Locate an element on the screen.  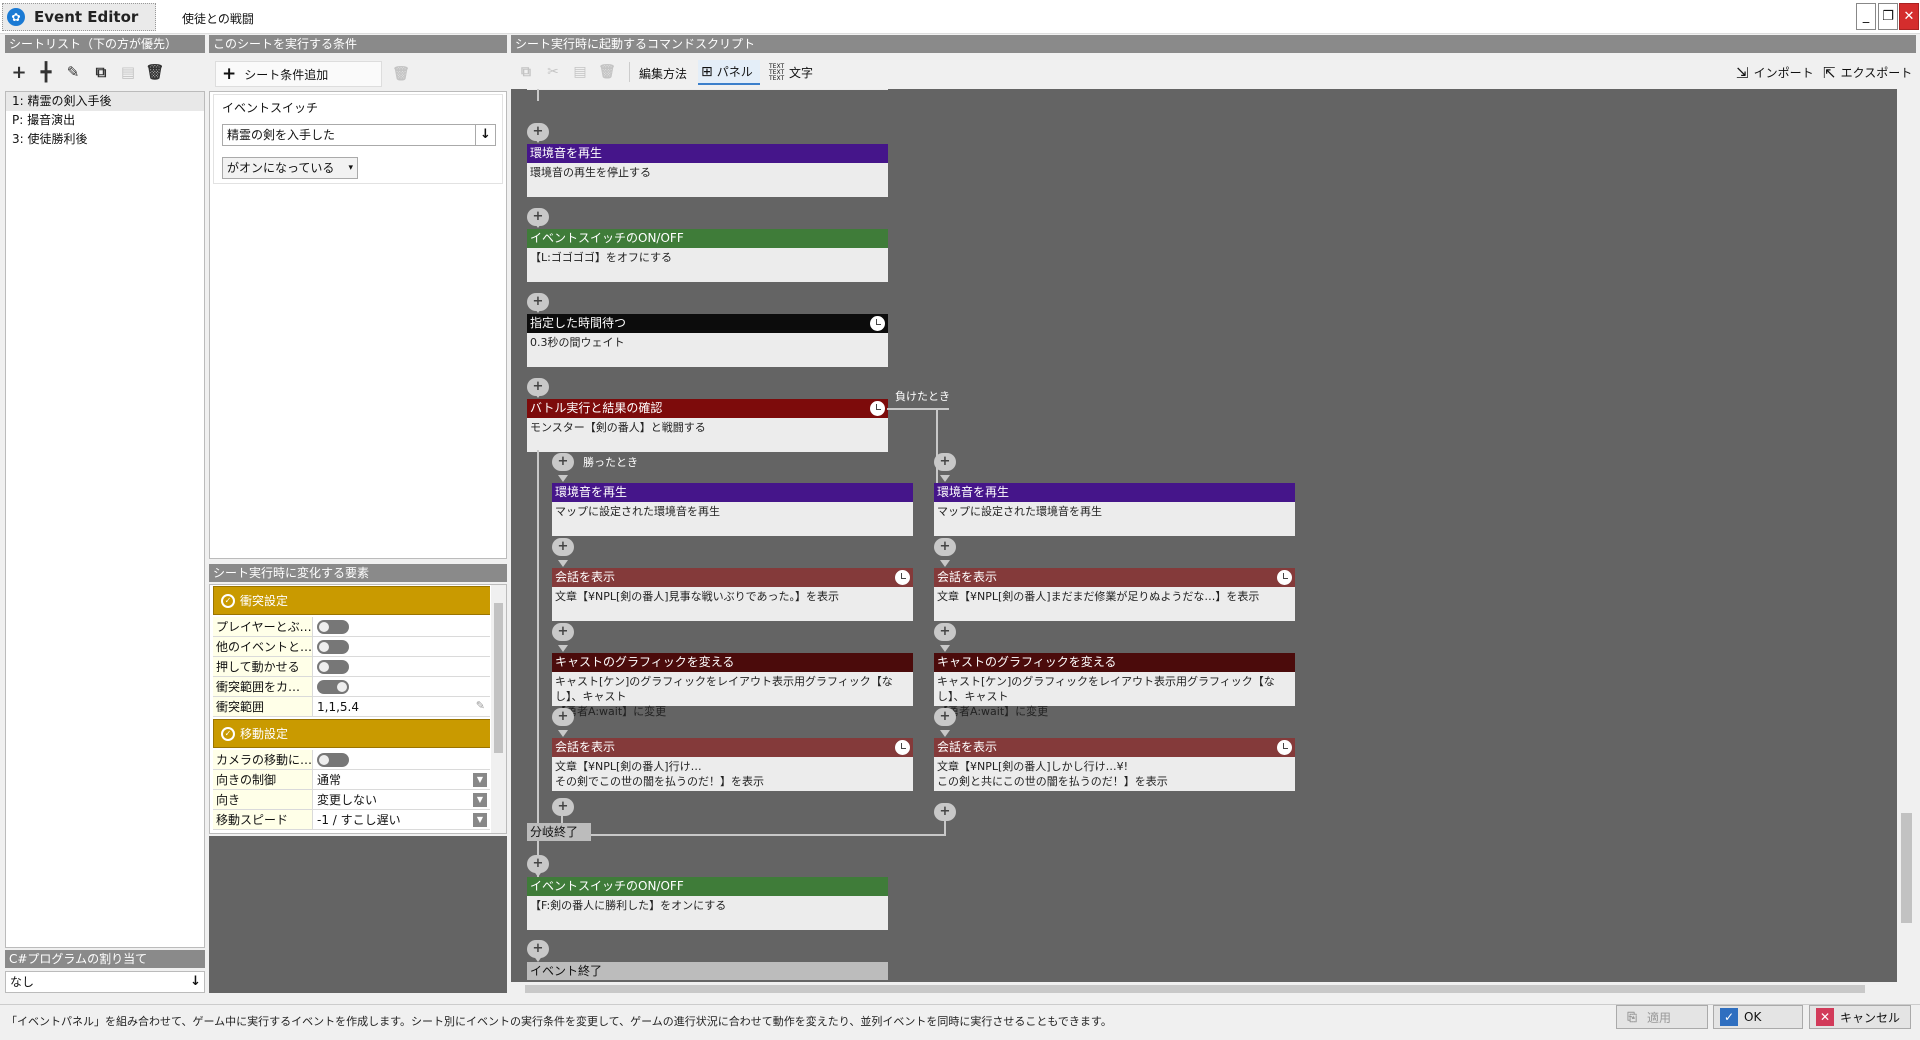
apply-button: ⎘ 適用 is located at coordinates (1662, 1017).